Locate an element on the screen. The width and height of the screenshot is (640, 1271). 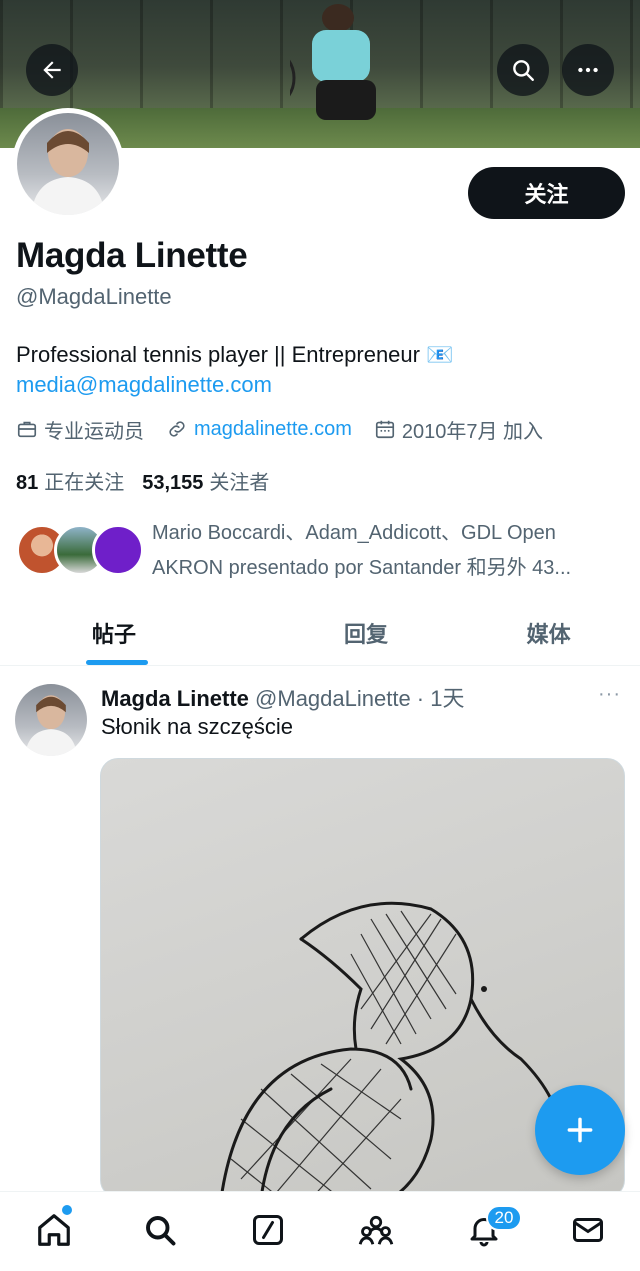
website-link: magdalinette.com is located at coordinates (273, 429).